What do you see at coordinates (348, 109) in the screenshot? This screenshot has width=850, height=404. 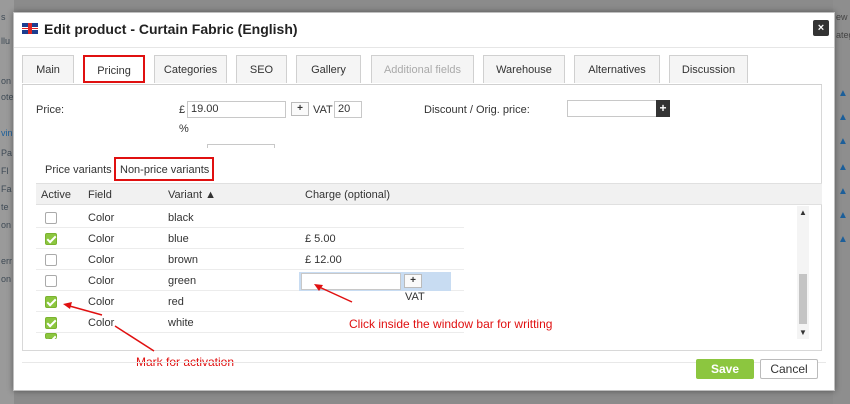 I see `vat-input: 20` at bounding box center [348, 109].